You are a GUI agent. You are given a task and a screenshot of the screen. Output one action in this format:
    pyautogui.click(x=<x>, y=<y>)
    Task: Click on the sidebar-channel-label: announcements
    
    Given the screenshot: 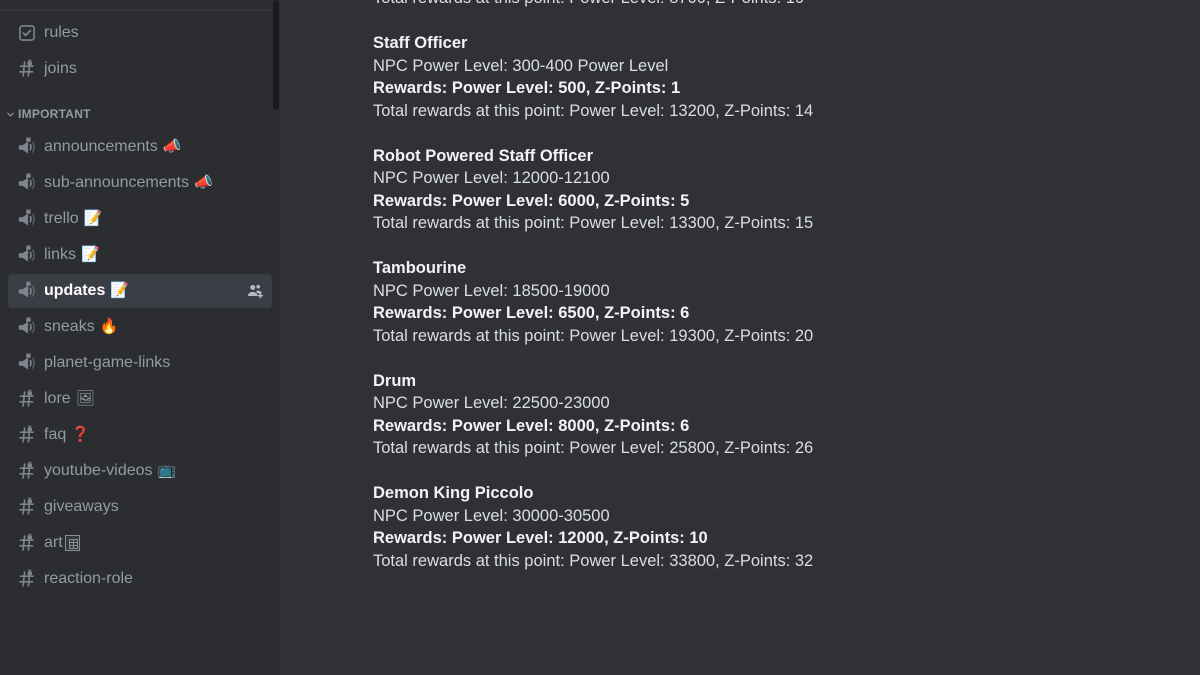 What is the action you would take?
    pyautogui.click(x=101, y=146)
    